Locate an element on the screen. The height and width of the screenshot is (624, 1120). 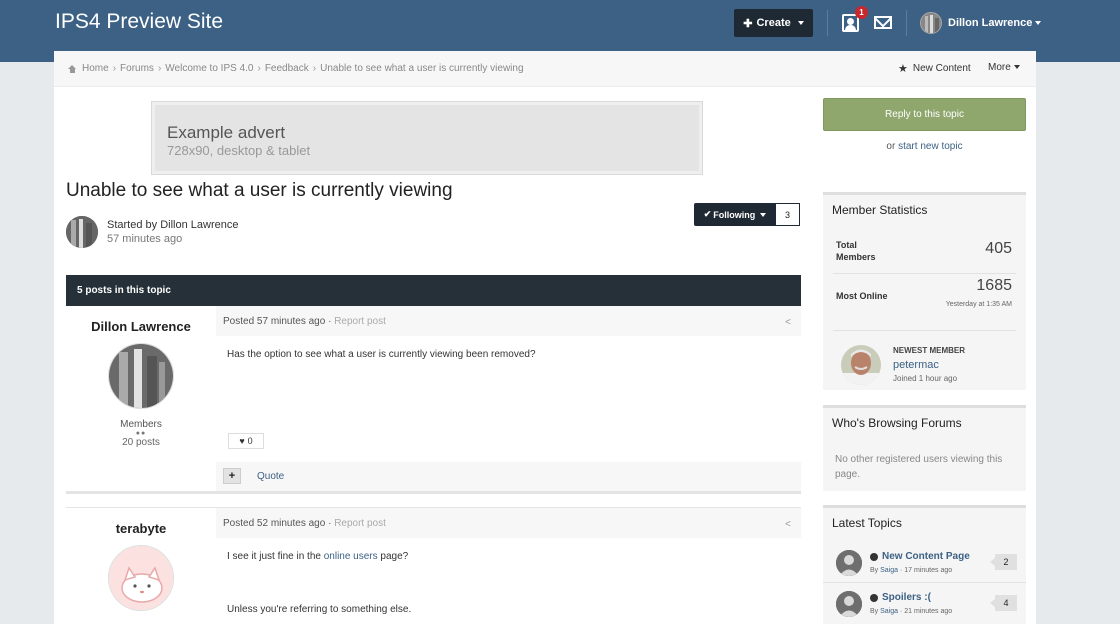
topic-meta-time: · 17 minutes ago is located at coordinates (925, 570).